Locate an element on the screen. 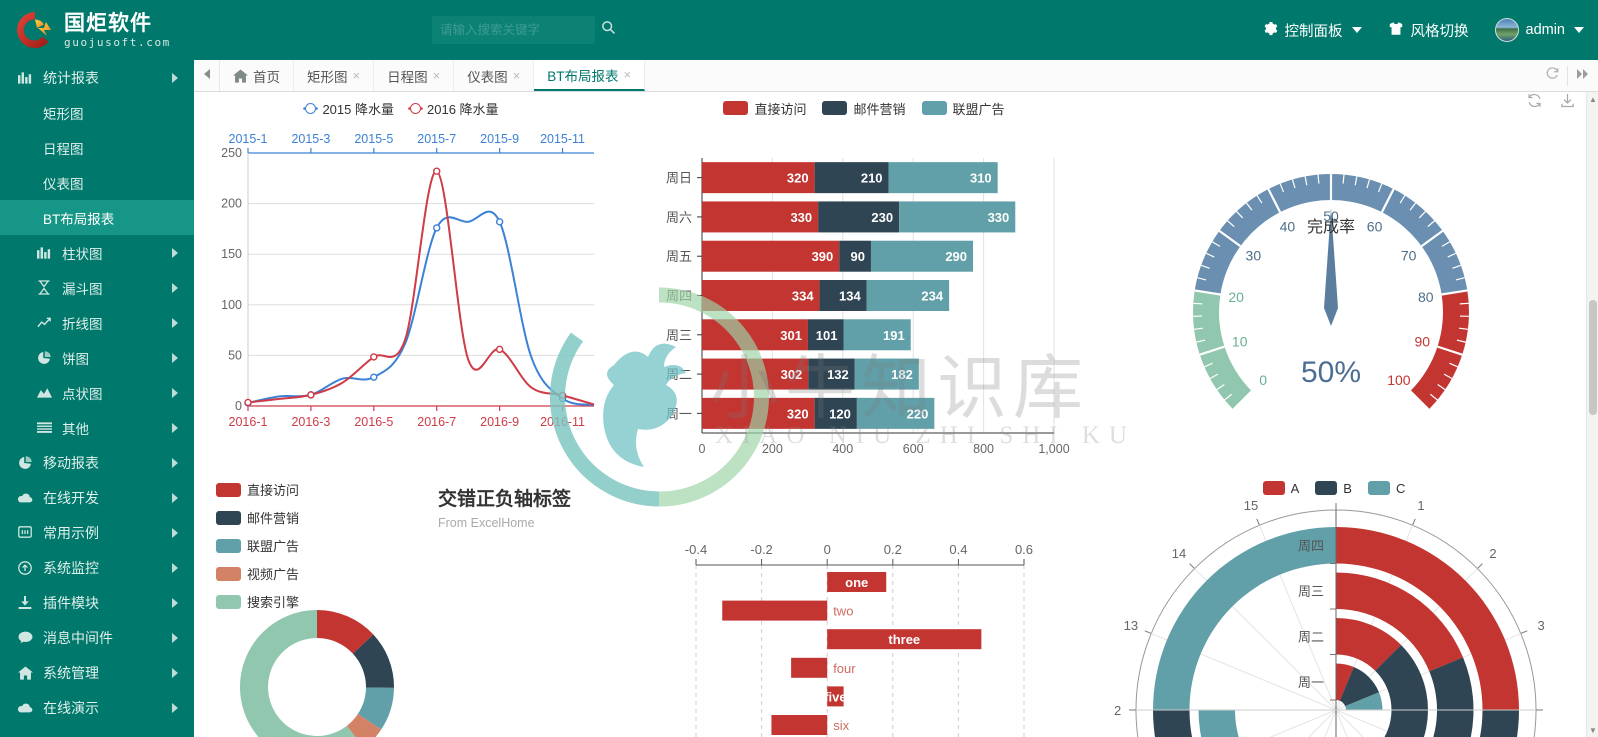 The height and width of the screenshot is (737, 1598). legend-item-3: 视频广告 is located at coordinates (257, 573).